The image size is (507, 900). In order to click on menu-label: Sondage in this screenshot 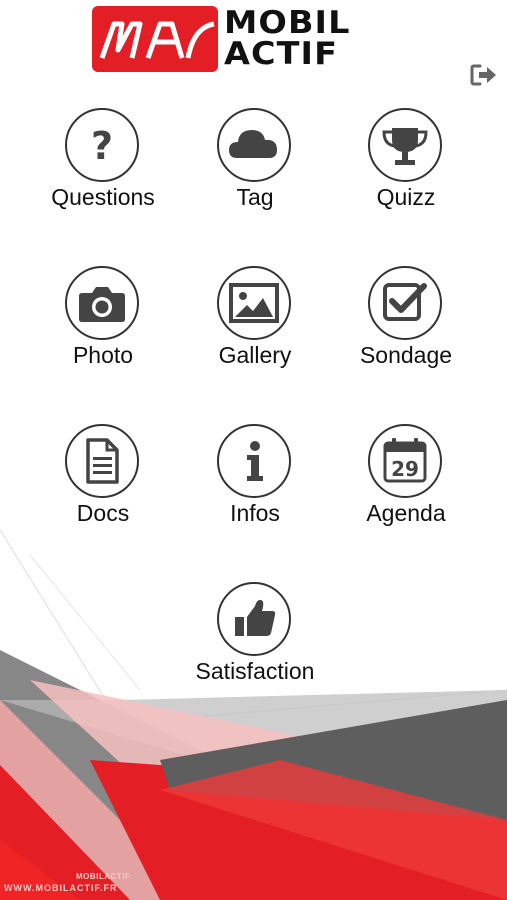, I will do `click(406, 355)`.